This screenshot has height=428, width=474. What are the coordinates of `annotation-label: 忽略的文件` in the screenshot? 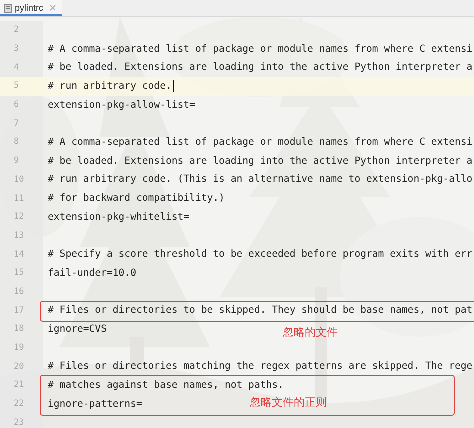 It's located at (310, 332).